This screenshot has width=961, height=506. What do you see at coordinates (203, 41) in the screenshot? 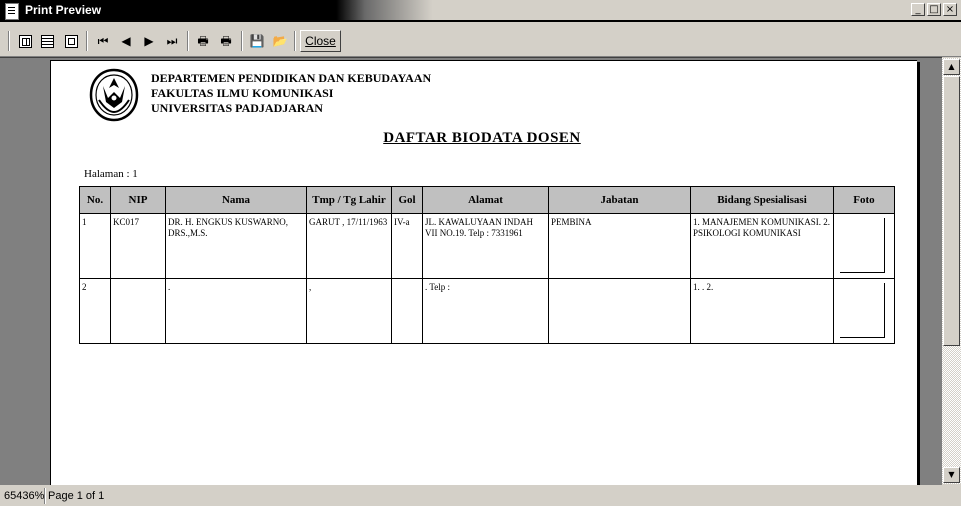
I see `printer-setup-icon: 🖶` at bounding box center [203, 41].